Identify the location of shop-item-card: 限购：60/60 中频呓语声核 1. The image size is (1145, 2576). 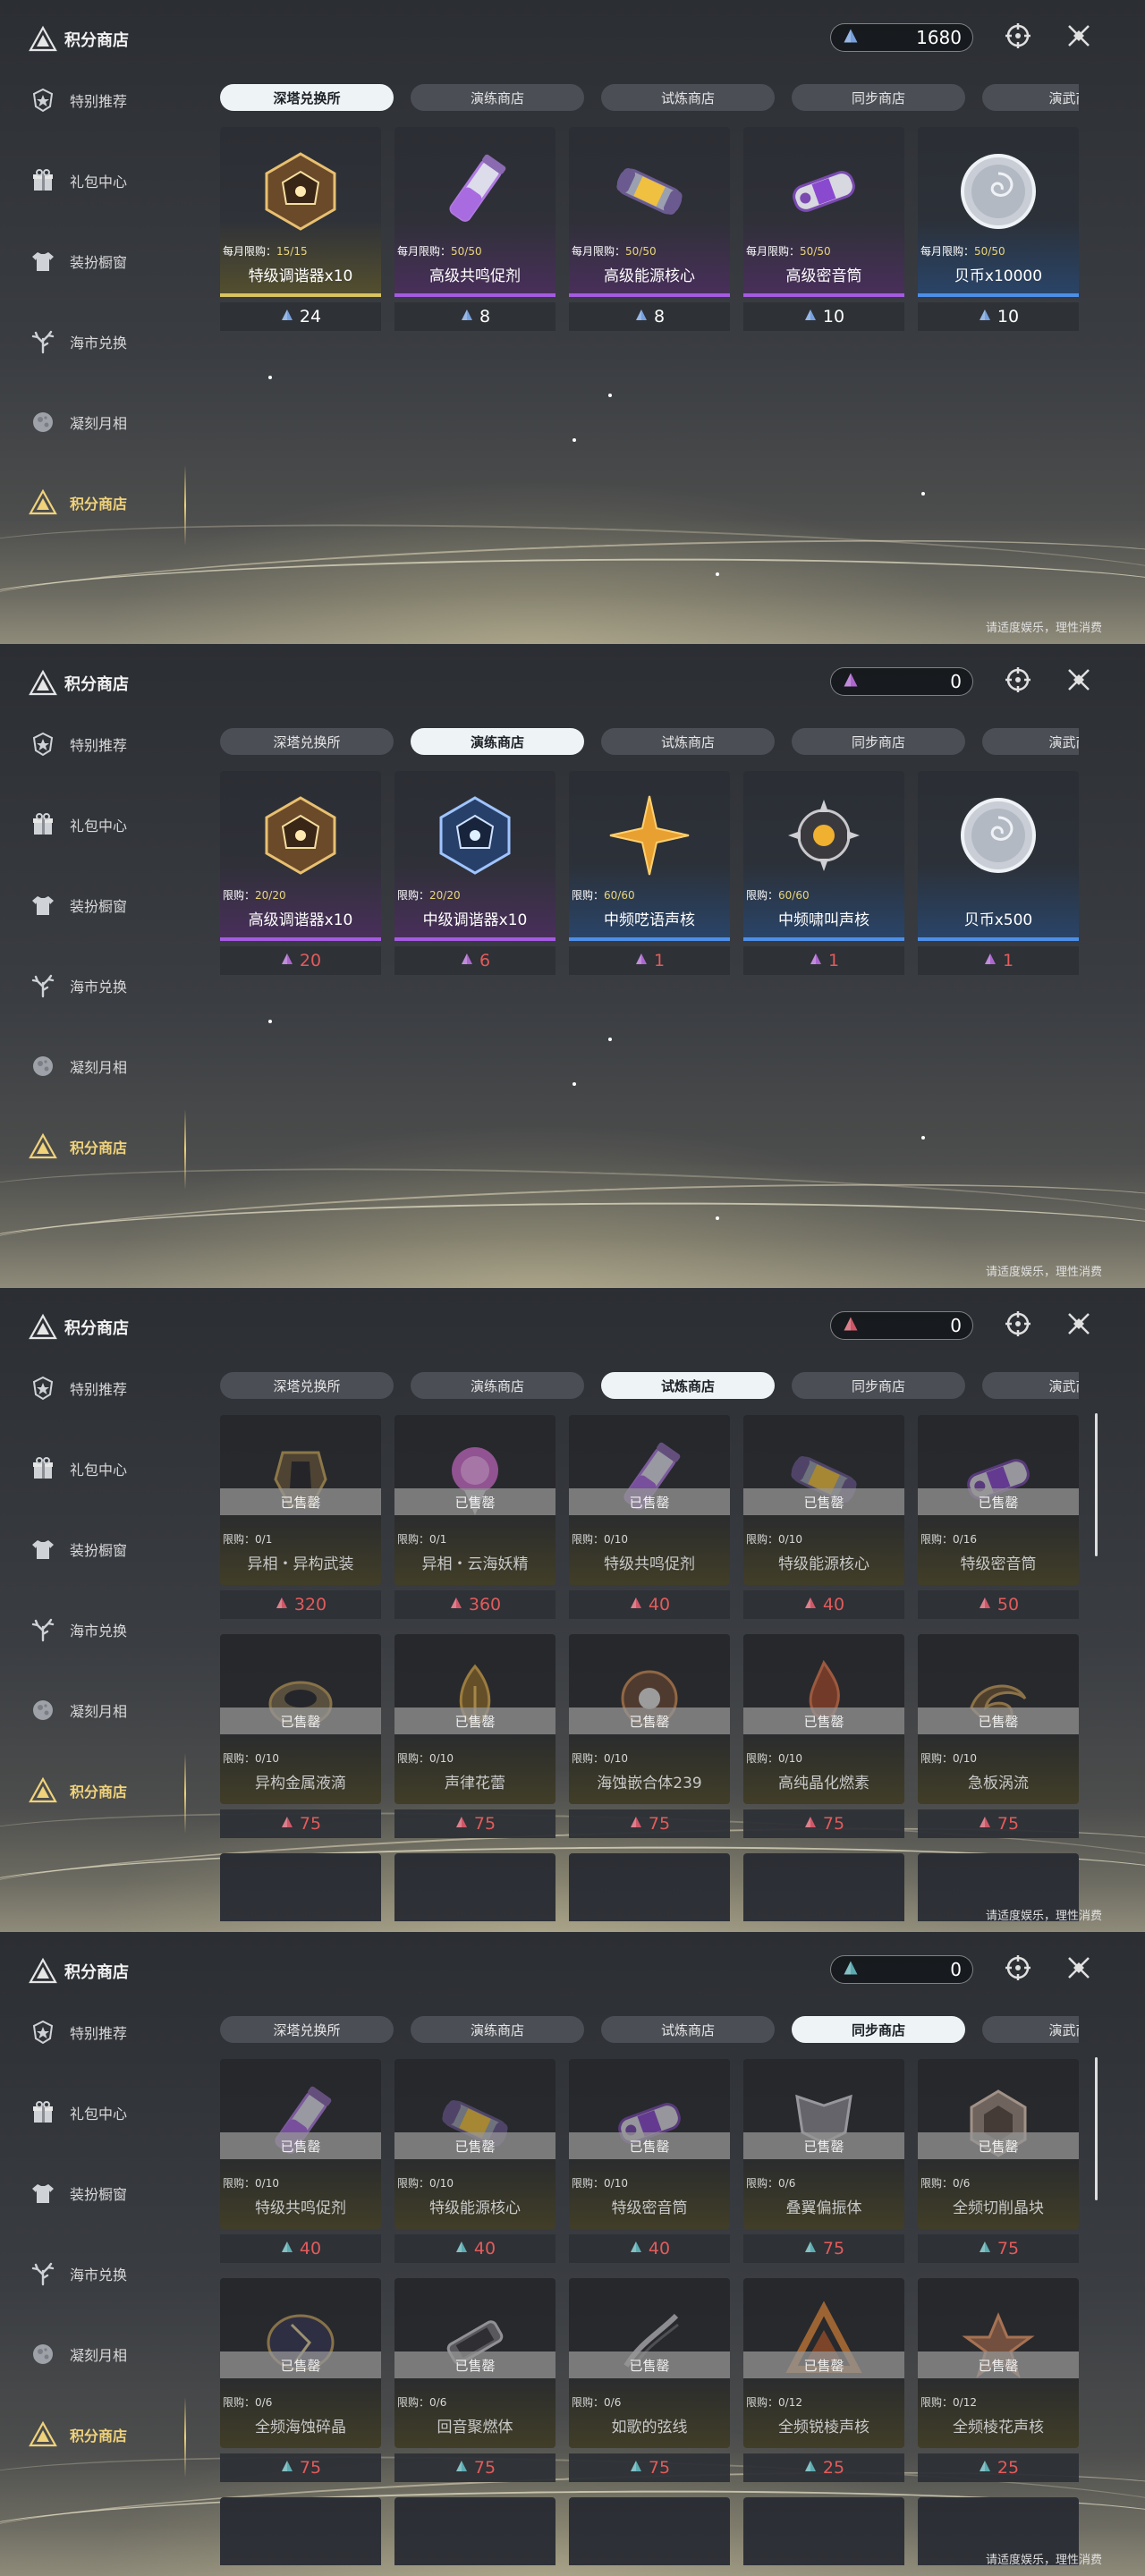
(649, 874).